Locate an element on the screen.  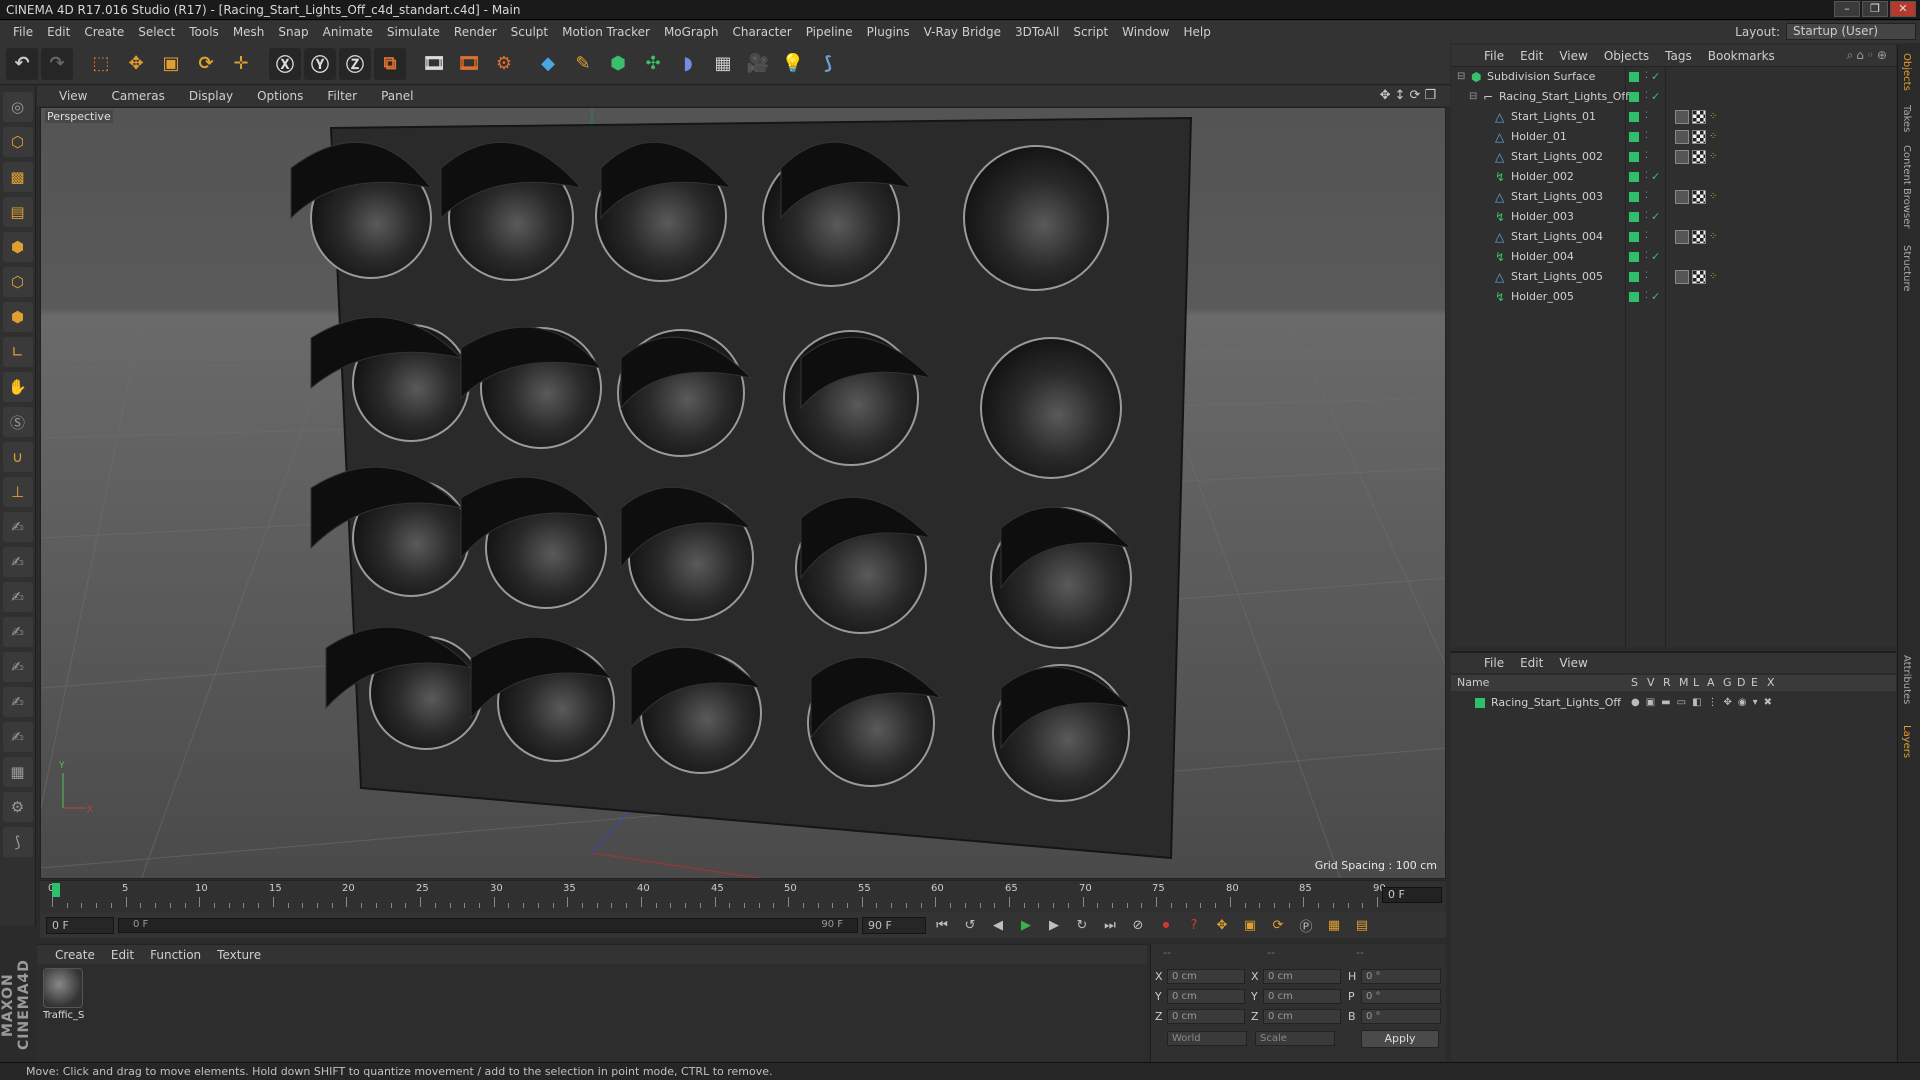
layers-menu-edit: Edit is located at coordinates (1531, 663).